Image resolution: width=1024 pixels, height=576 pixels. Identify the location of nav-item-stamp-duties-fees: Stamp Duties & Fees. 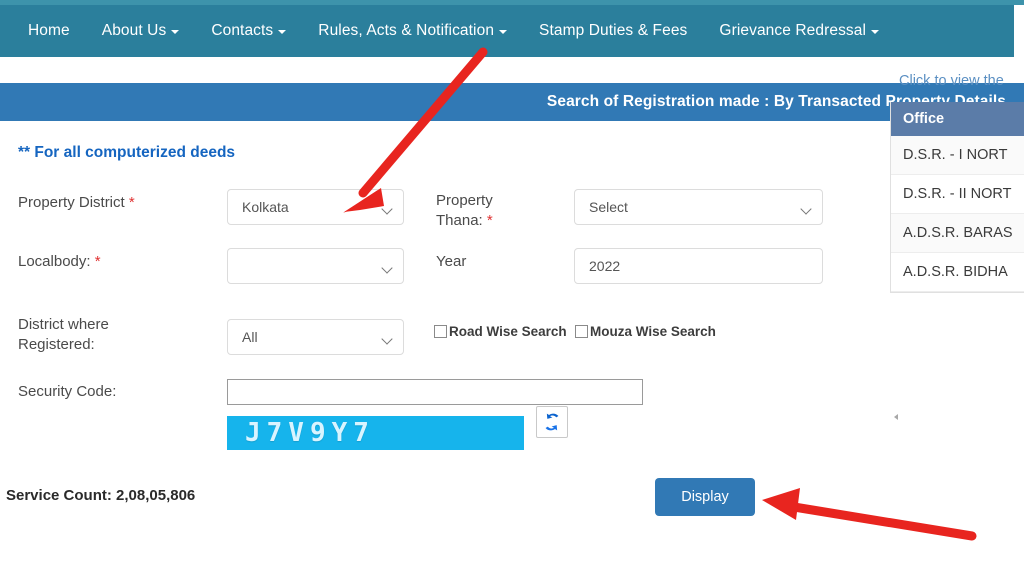
(613, 31).